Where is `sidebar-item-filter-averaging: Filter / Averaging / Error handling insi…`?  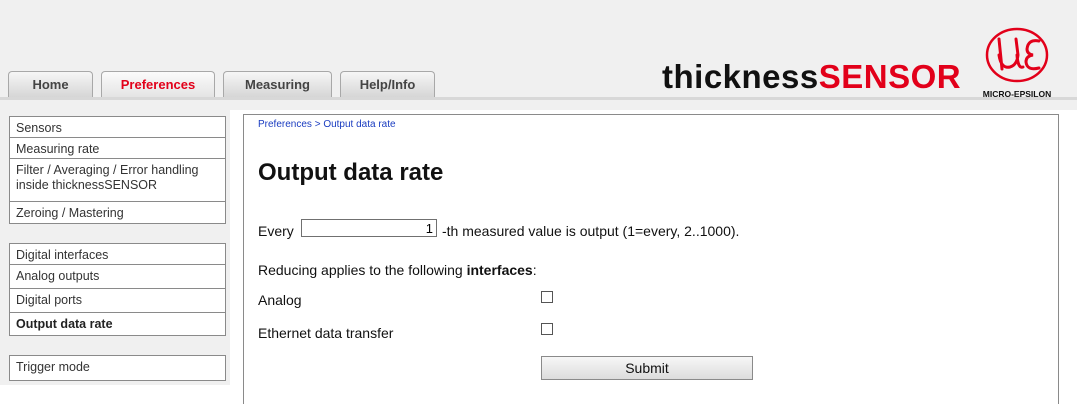
sidebar-item-filter-averaging: Filter / Averaging / Error handling insi… is located at coordinates (117, 180).